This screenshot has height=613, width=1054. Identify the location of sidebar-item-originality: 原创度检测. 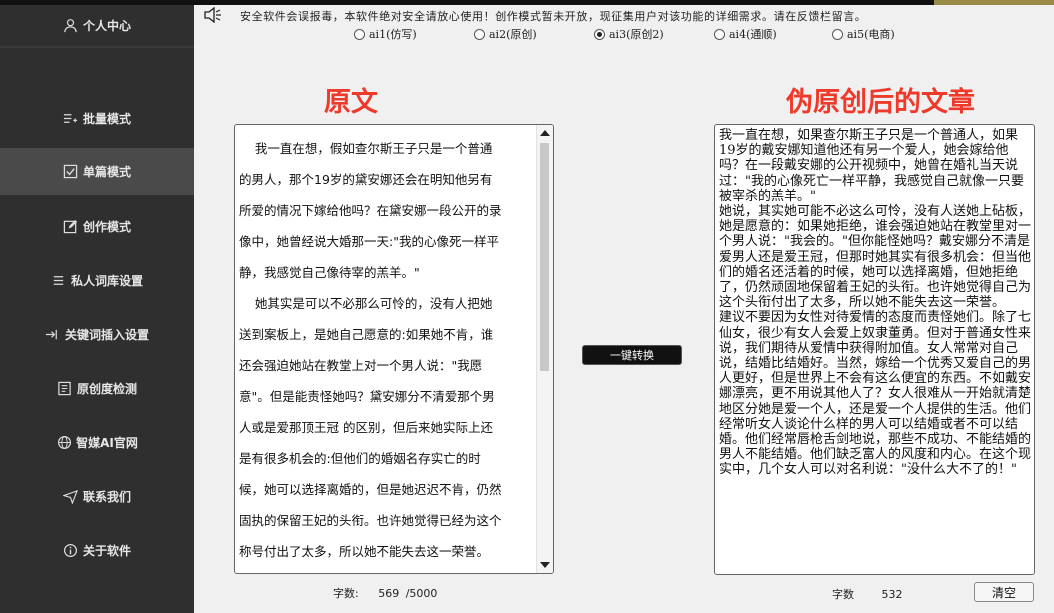
(97, 388).